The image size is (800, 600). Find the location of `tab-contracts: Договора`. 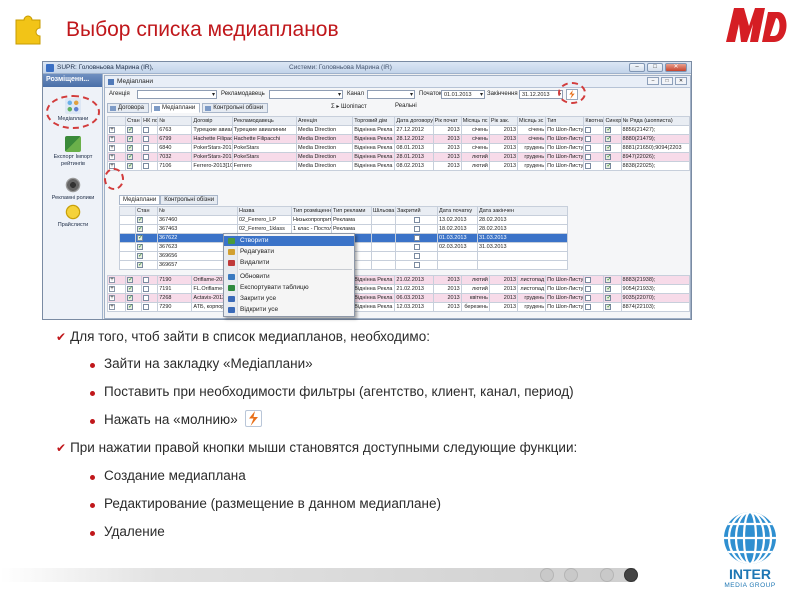

tab-contracts: Договора is located at coordinates (128, 108).